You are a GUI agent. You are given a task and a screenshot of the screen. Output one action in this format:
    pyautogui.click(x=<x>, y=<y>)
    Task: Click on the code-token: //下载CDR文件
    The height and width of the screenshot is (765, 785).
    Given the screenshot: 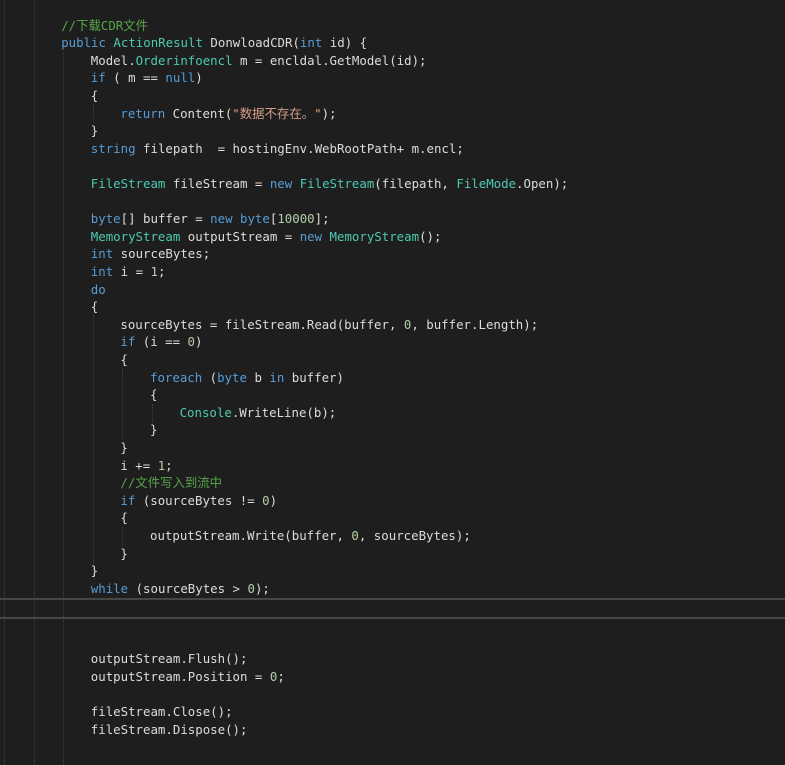 What is the action you would take?
    pyautogui.click(x=105, y=25)
    